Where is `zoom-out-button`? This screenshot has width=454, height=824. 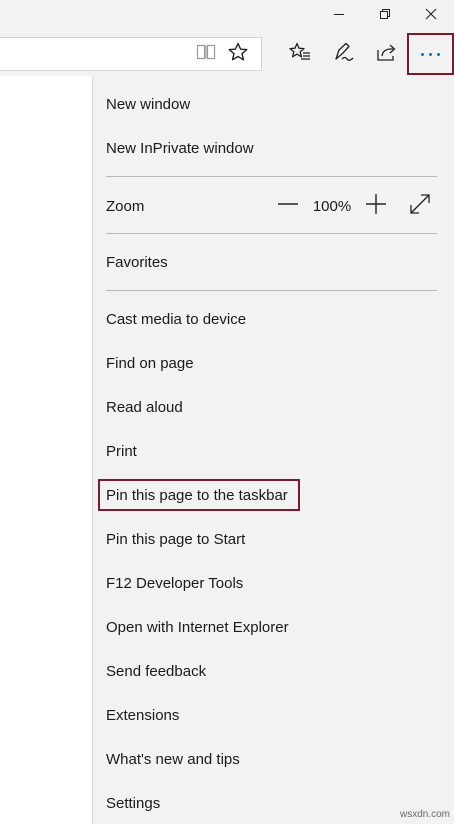 zoom-out-button is located at coordinates (288, 206).